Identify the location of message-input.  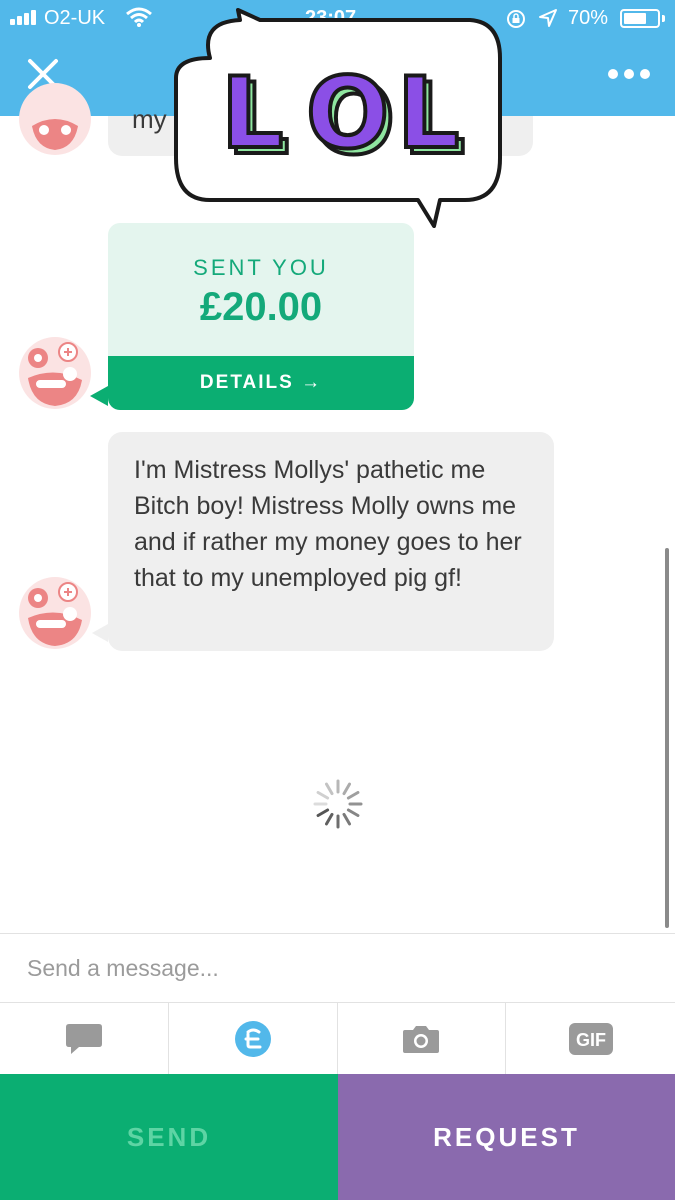
(337, 968).